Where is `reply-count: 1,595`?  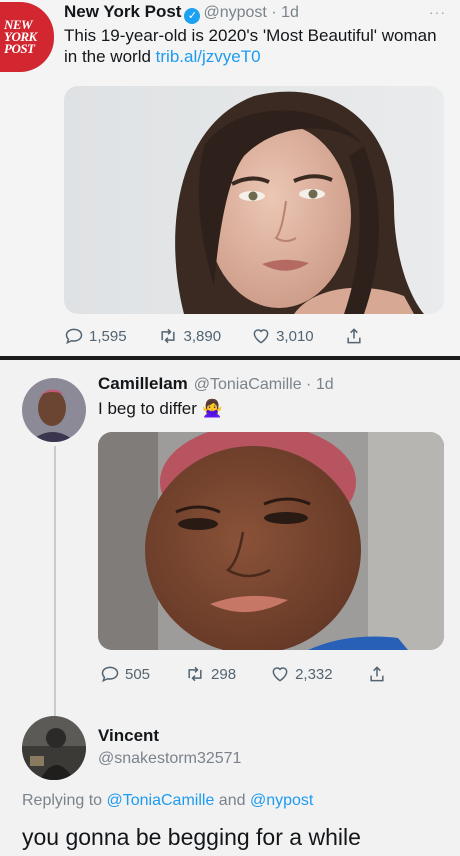 reply-count: 1,595 is located at coordinates (108, 336).